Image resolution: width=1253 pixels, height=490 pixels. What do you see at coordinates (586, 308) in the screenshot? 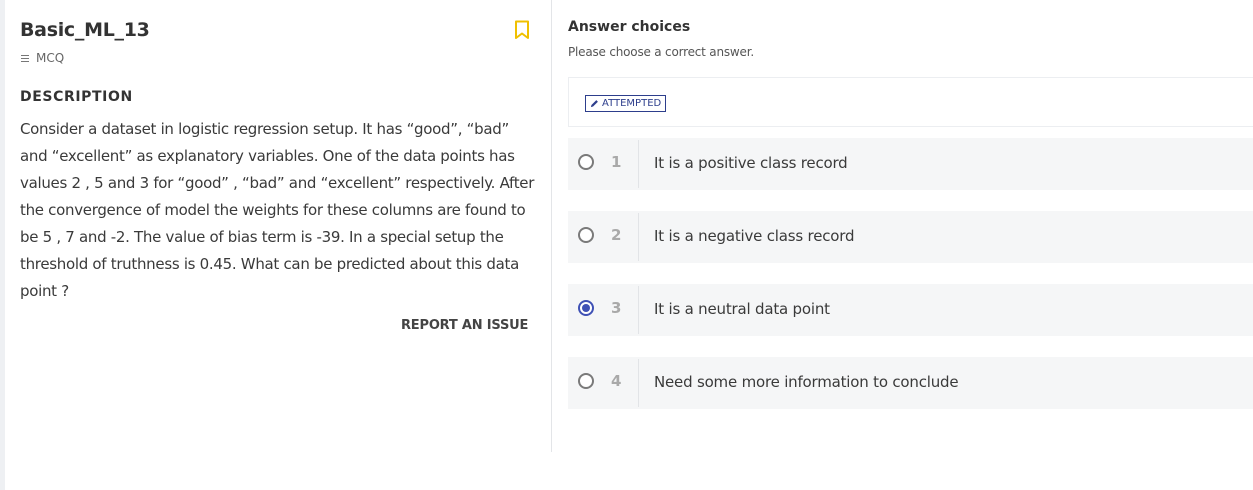
I see `radio-button-selected` at bounding box center [586, 308].